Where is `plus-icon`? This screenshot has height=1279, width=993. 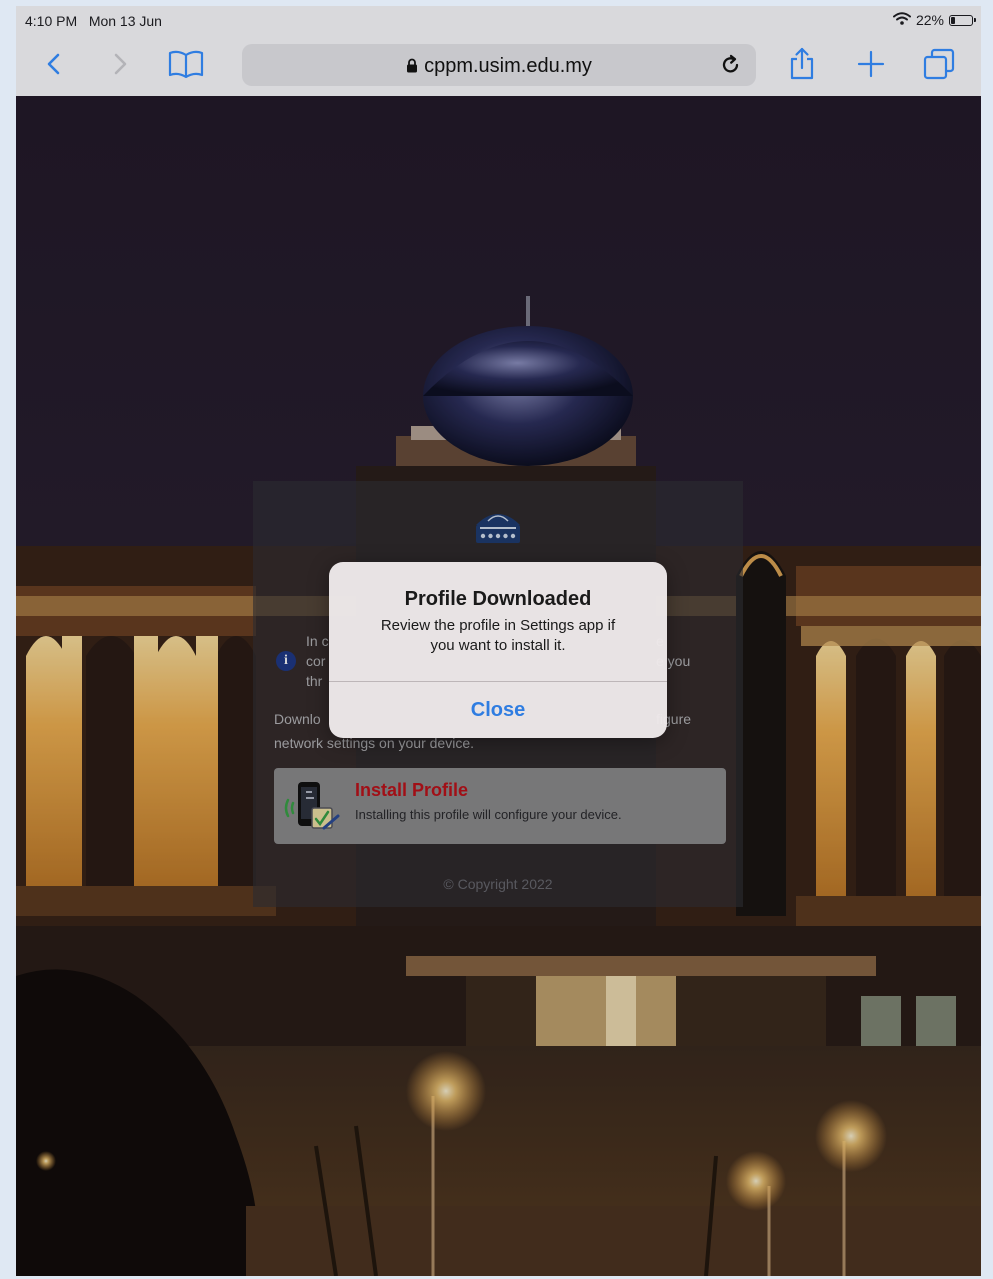 plus-icon is located at coordinates (871, 64).